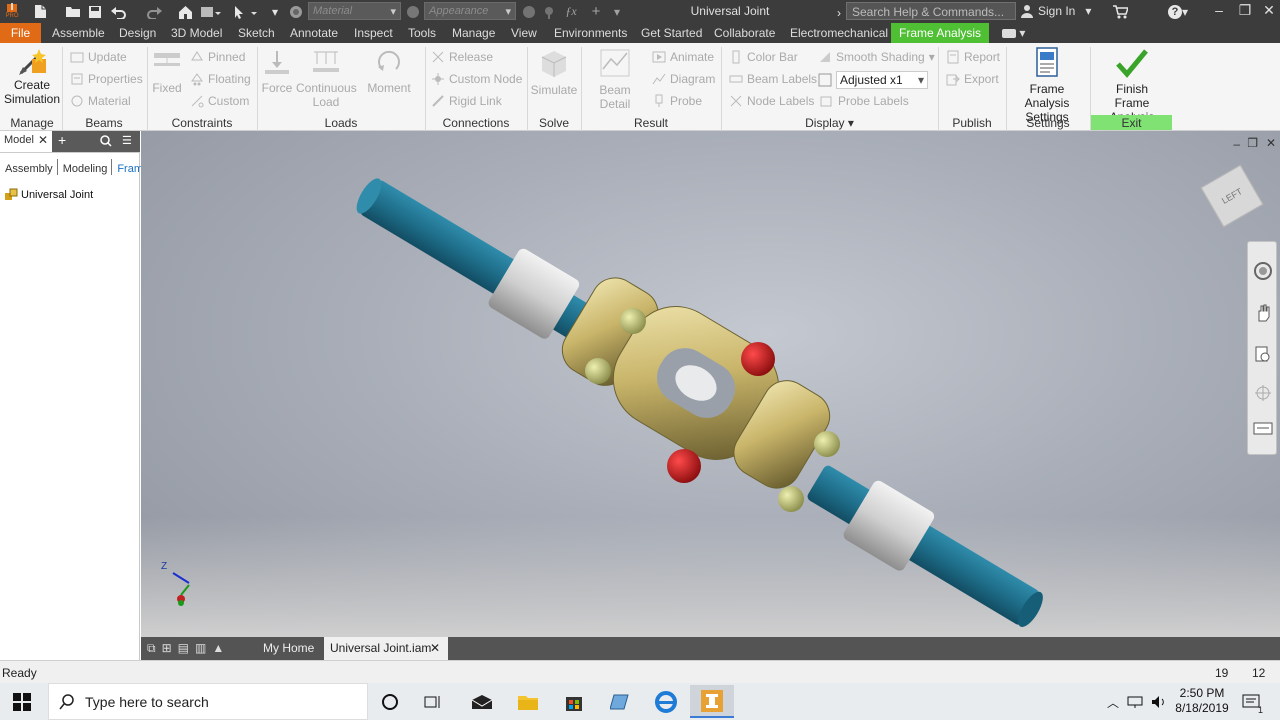 This screenshot has height=720, width=1280. What do you see at coordinates (390, 702) in the screenshot?
I see `cortana-icon` at bounding box center [390, 702].